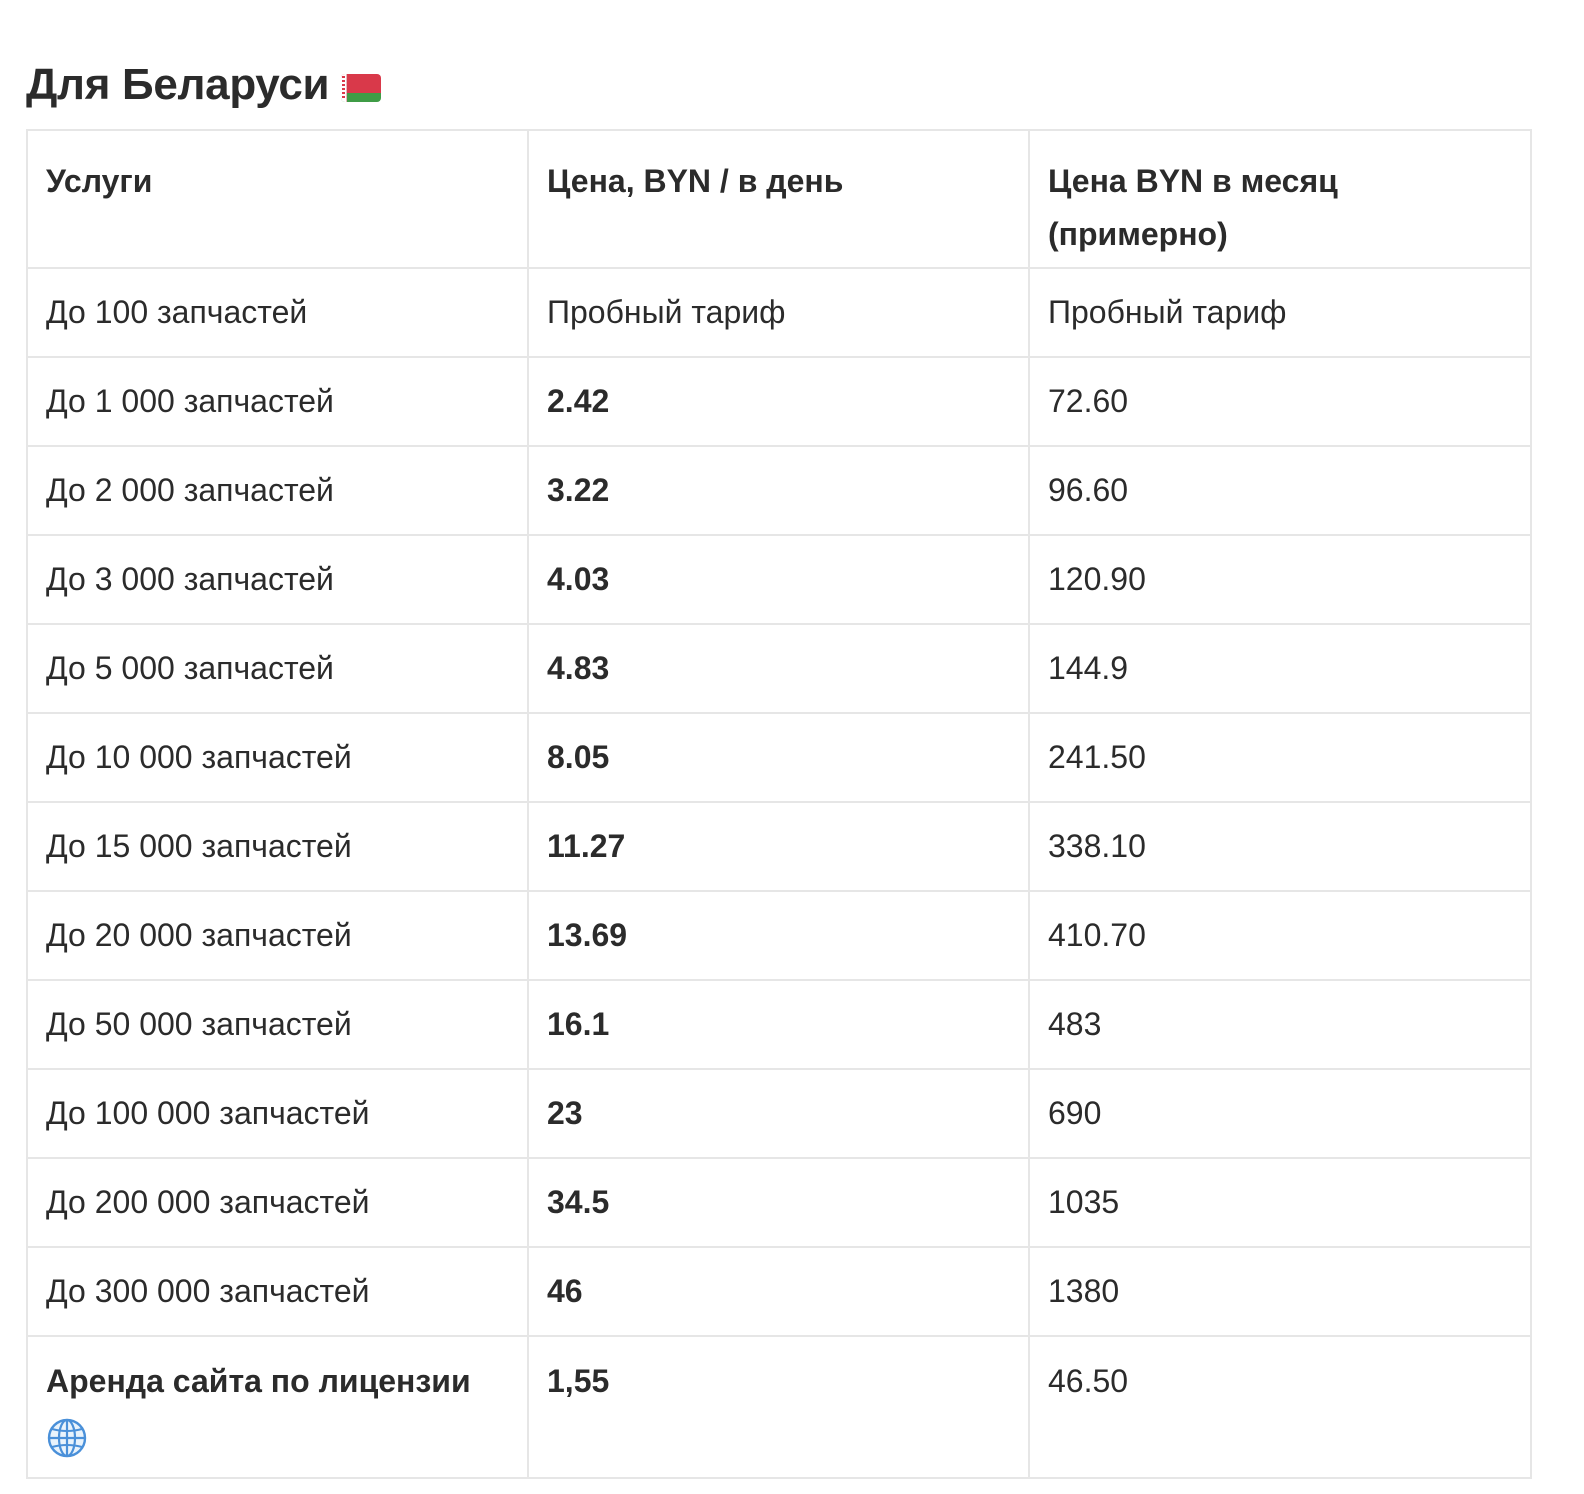 Image resolution: width=1584 pixels, height=1494 pixels. Describe the element at coordinates (277, 199) in the screenshot. I see `header-services: Услуги` at that location.